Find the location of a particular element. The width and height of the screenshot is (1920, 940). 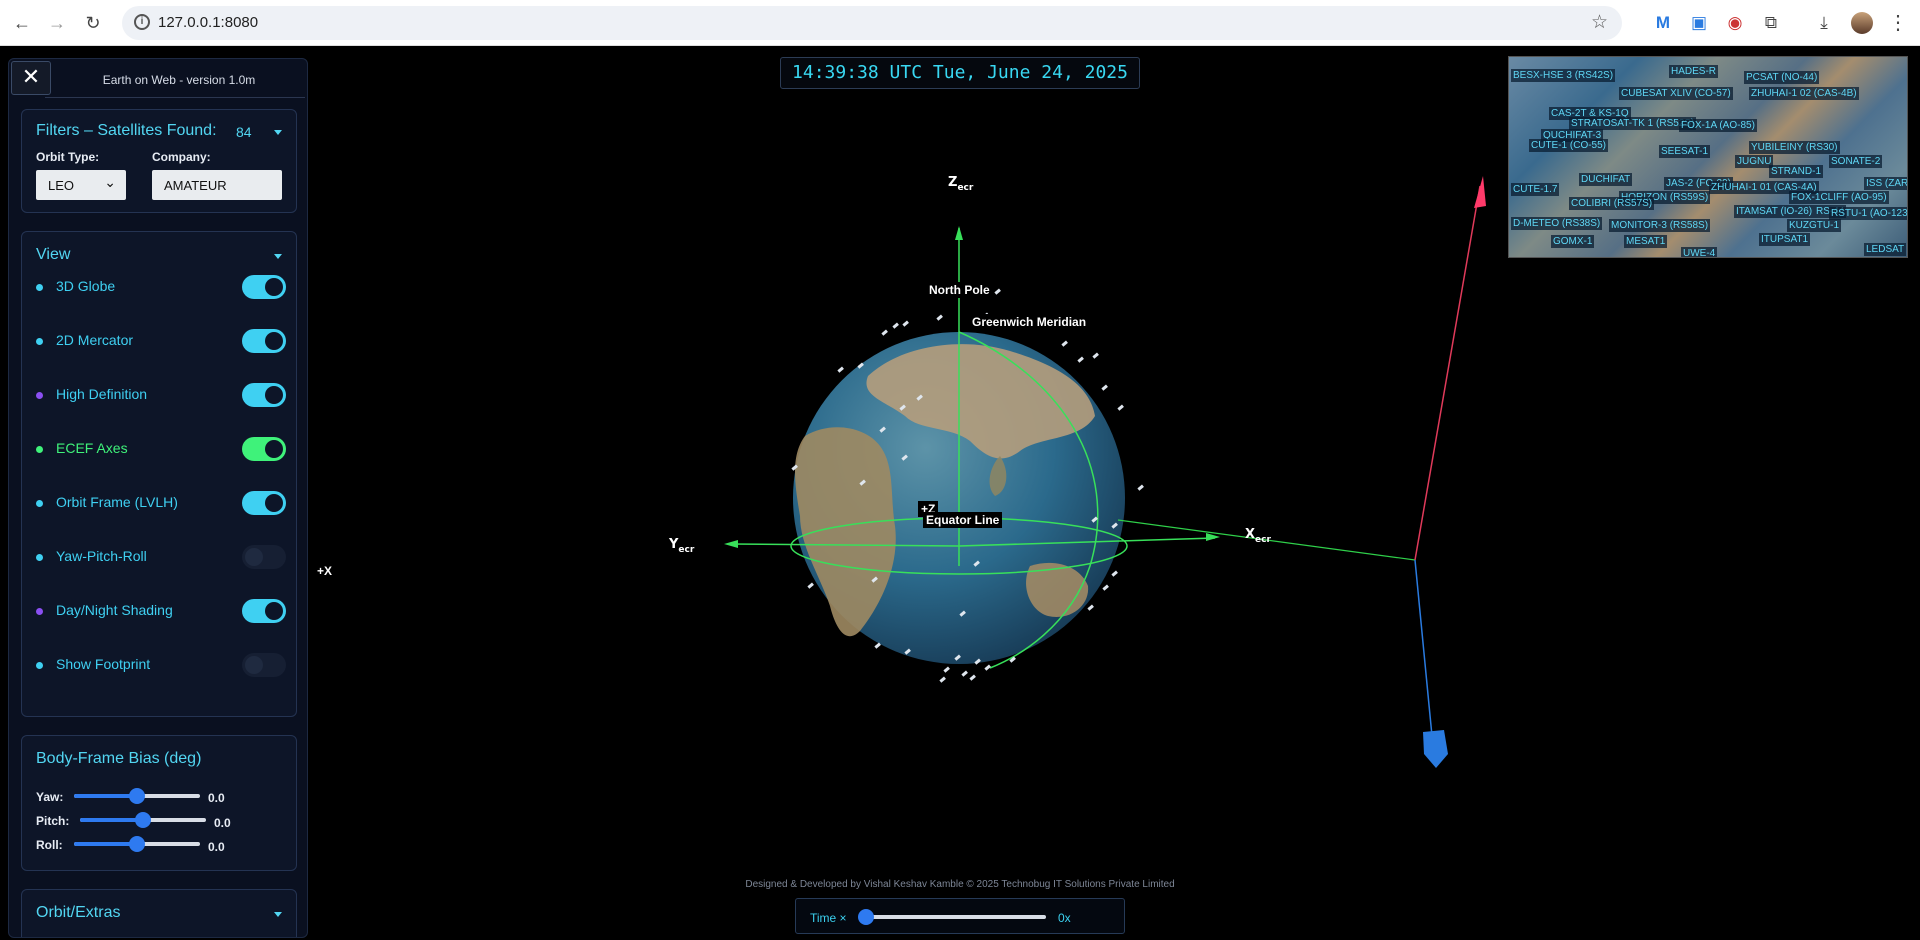

address-bar: i 127.0.0.1:8080 ☆ is located at coordinates (872, 23).